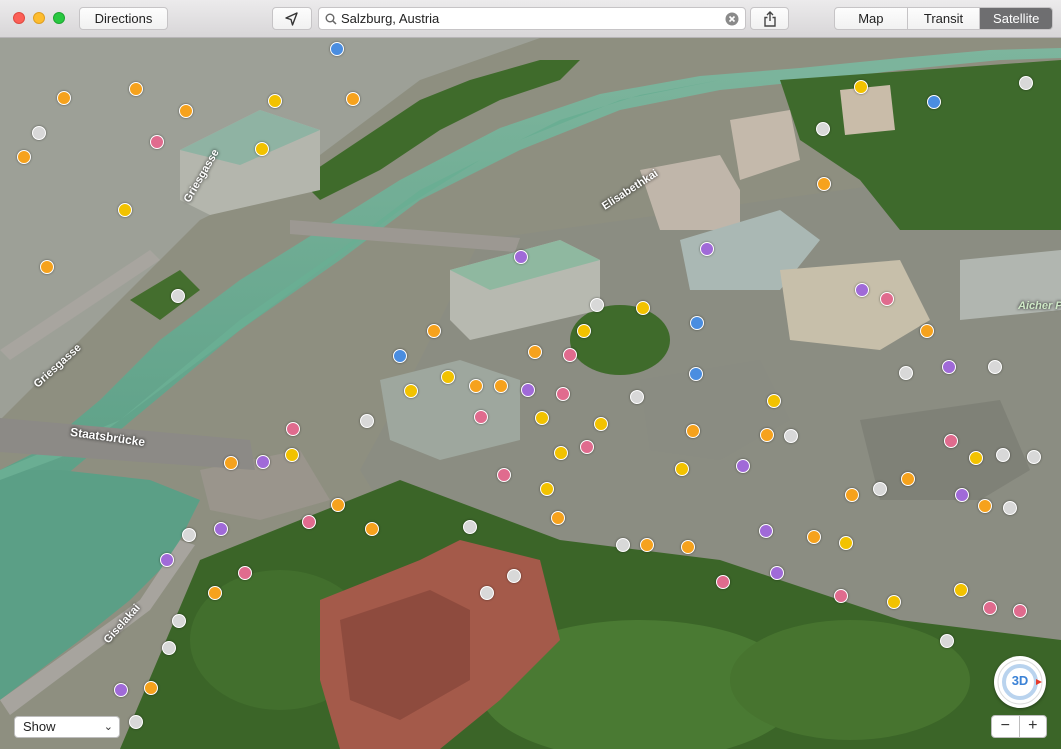 The height and width of the screenshot is (749, 1061). What do you see at coordinates (59, 18) in the screenshot?
I see `zoom-window-button` at bounding box center [59, 18].